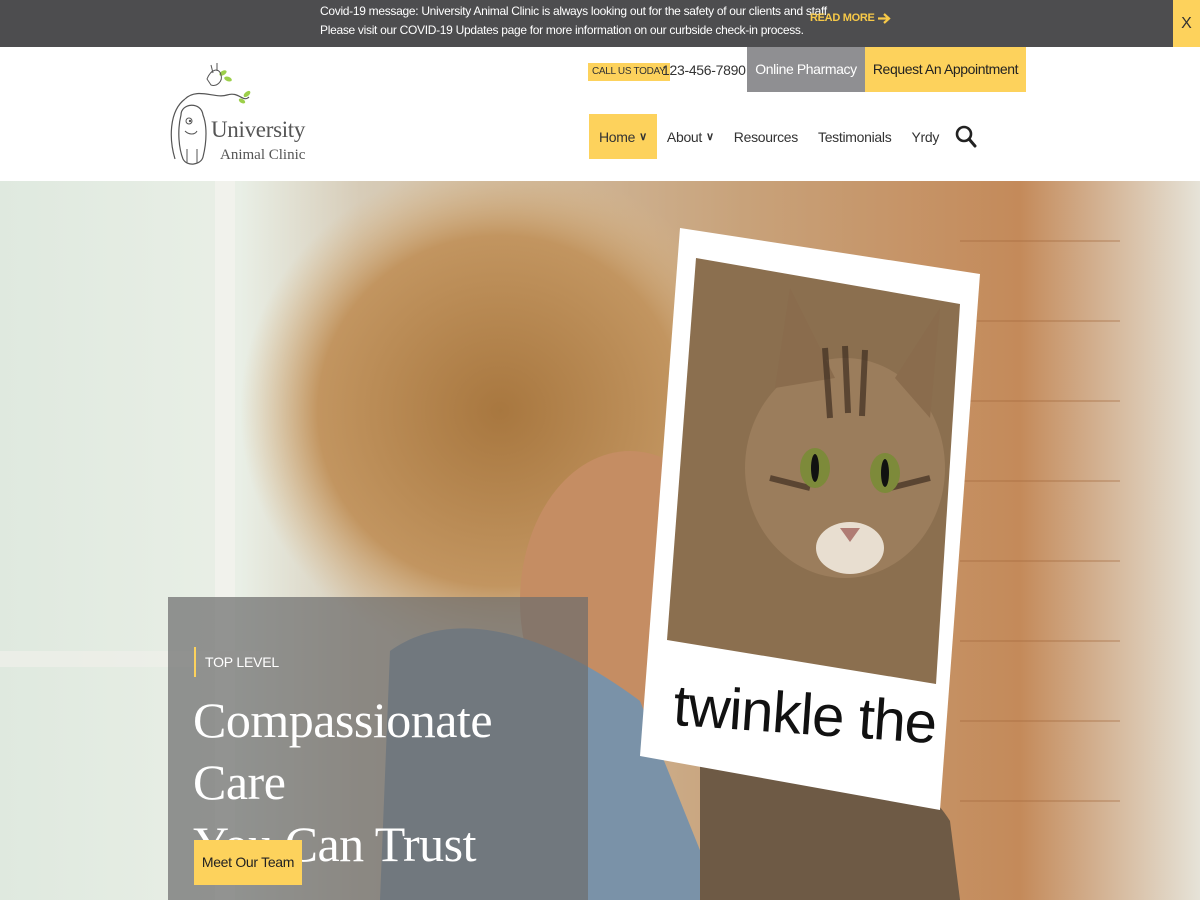 The width and height of the screenshot is (1200, 900). What do you see at coordinates (617, 136) in the screenshot?
I see `nav-item-home-label: Home` at bounding box center [617, 136].